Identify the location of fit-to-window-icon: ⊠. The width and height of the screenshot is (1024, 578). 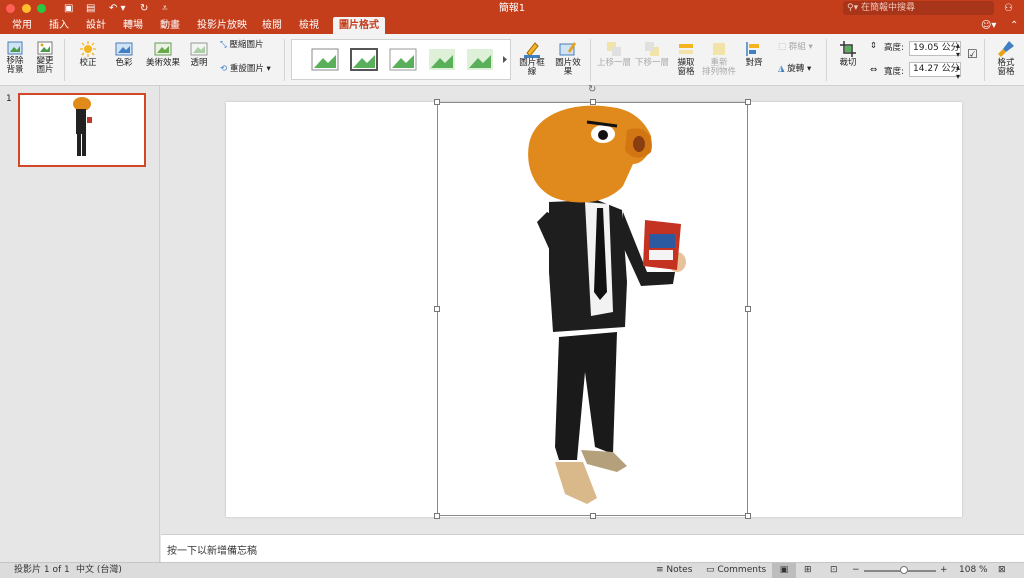
(1002, 570).